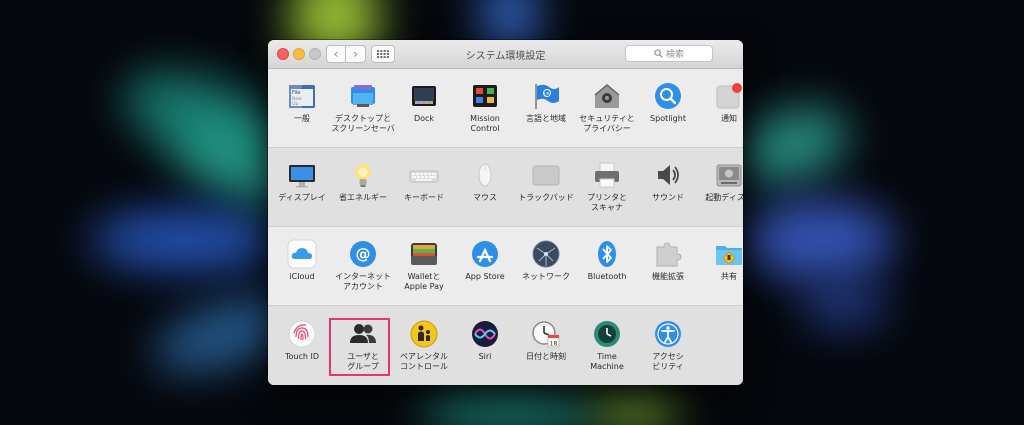 Image resolution: width=1024 pixels, height=425 pixels. What do you see at coordinates (296, 93) in the screenshot?
I see `svg-text: File` at bounding box center [296, 93].